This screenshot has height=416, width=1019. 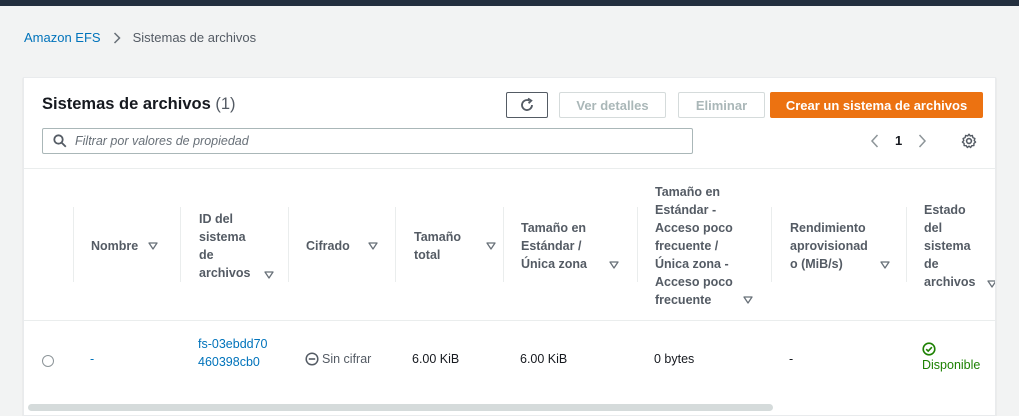 What do you see at coordinates (969, 141) in the screenshot?
I see `gear-icon` at bounding box center [969, 141].